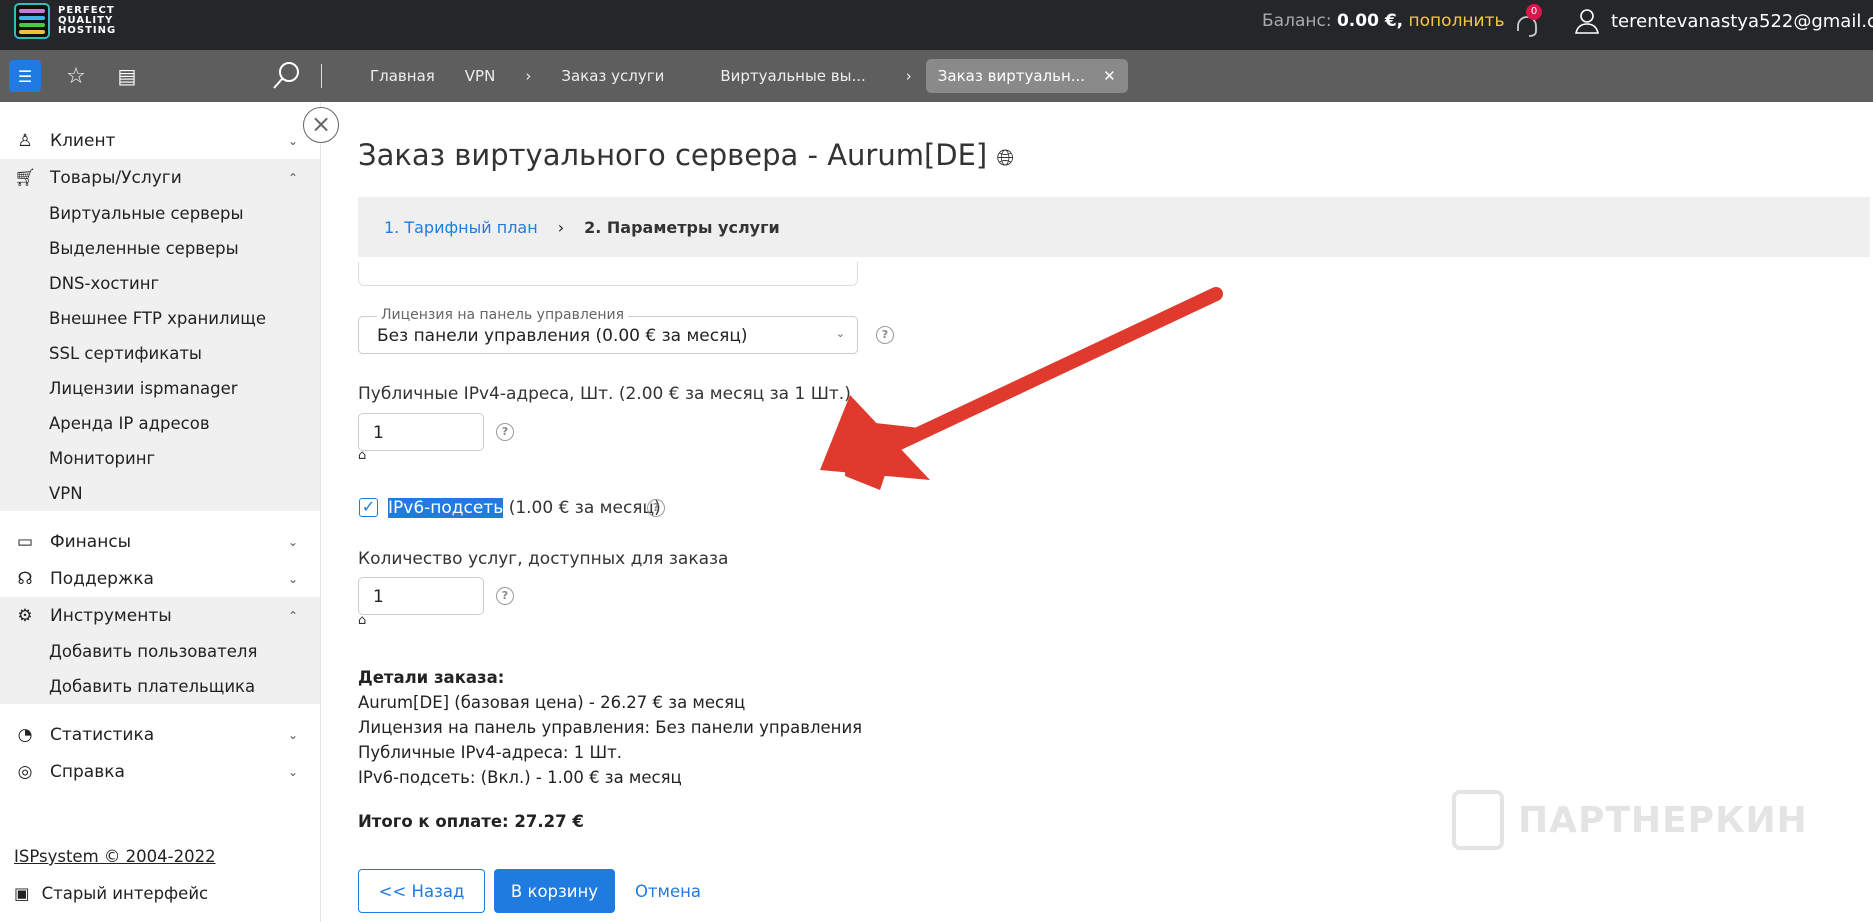 The image size is (1873, 922). What do you see at coordinates (682, 227) in the screenshot?
I see `step-params: 2. Параметры услуги` at bounding box center [682, 227].